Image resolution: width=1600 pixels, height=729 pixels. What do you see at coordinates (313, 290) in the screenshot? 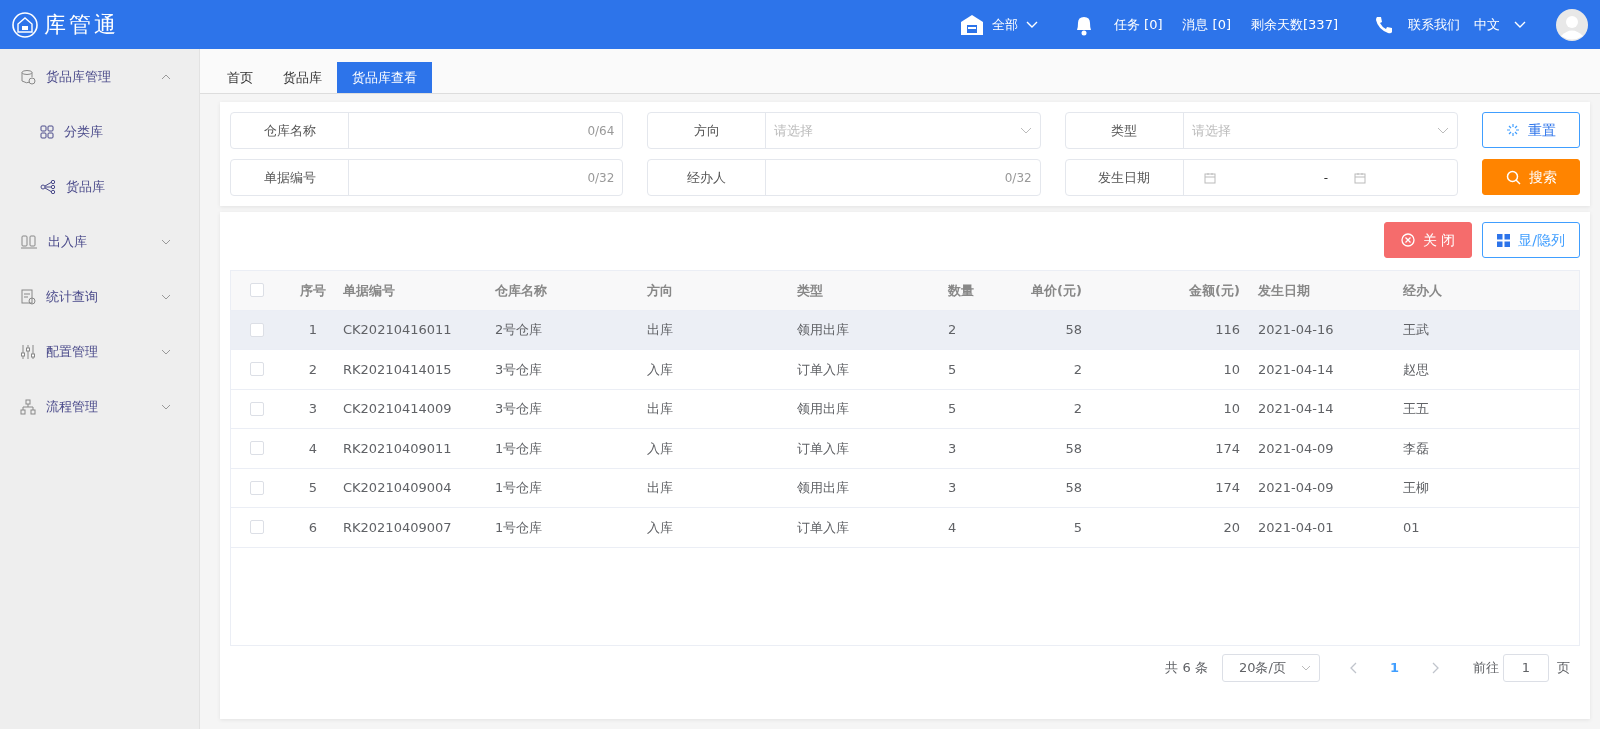
I see `column-header: 序号` at bounding box center [313, 290].